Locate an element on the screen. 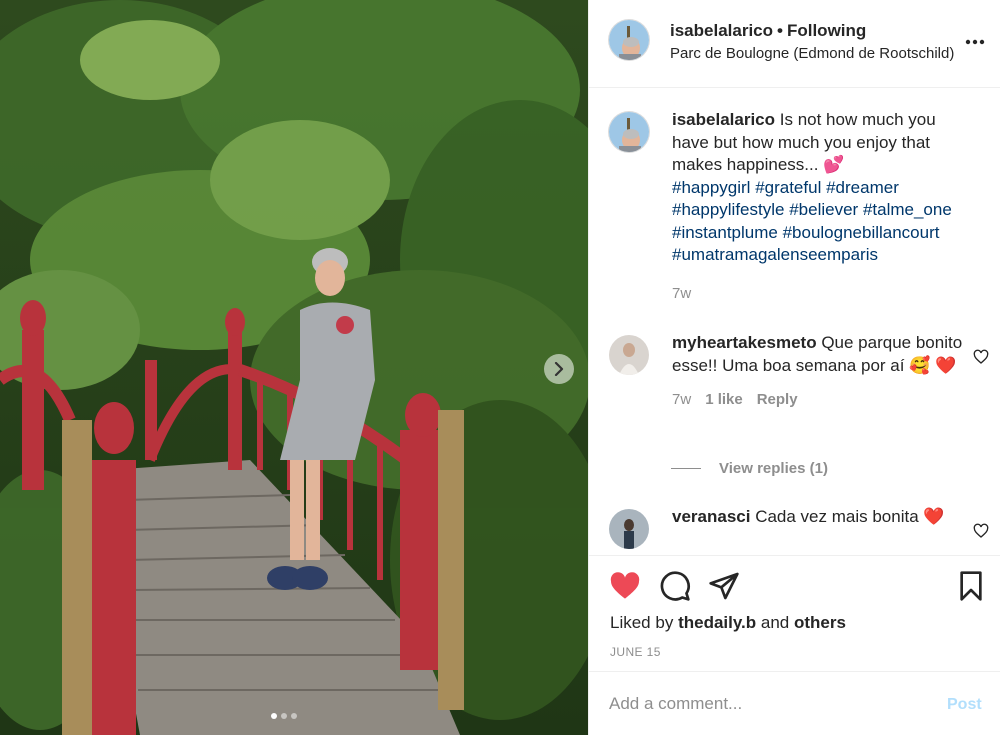 This screenshot has height=735, width=1000. save-bookmark-icon is located at coordinates (971, 586).